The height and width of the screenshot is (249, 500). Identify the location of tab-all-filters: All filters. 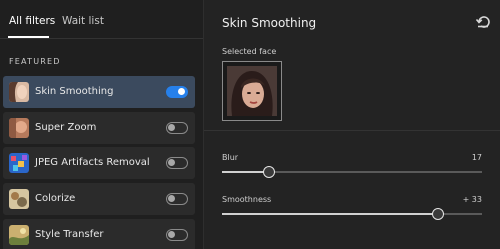
(32, 21).